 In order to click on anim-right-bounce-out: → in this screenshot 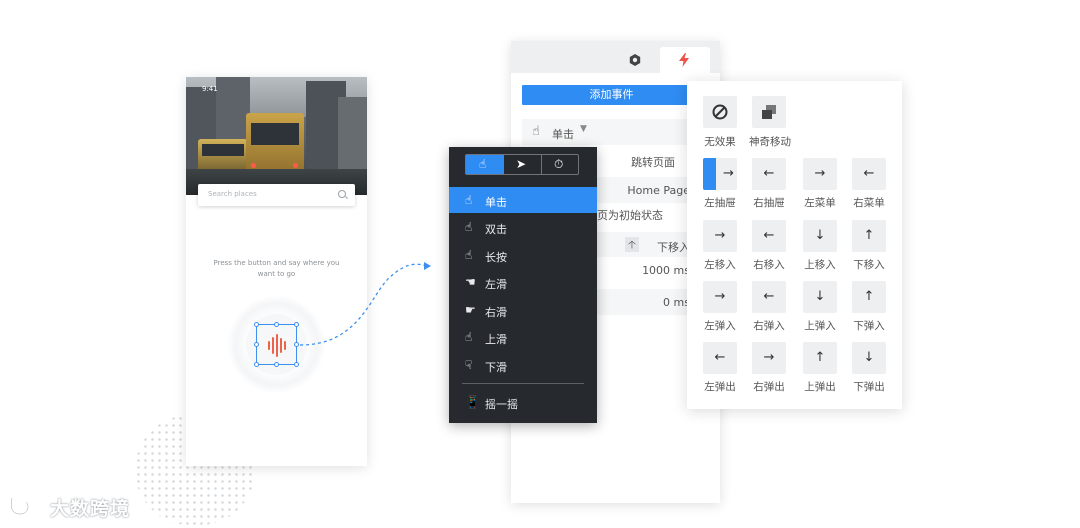, I will do `click(769, 358)`.